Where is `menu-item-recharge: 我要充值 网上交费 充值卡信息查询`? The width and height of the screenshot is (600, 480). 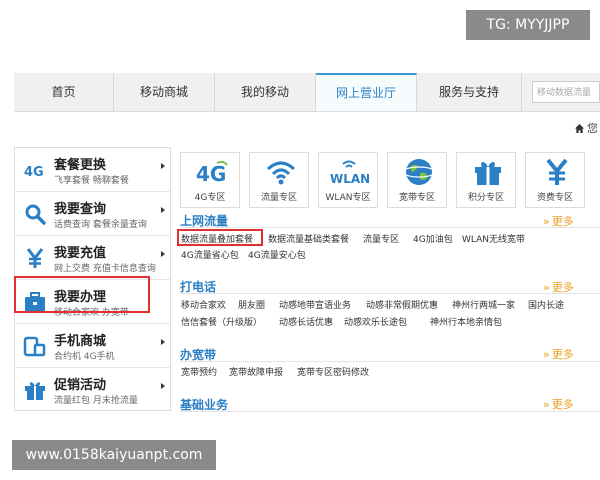
menu-item-recharge: 我要充值 网上交费 充值卡信息查询 is located at coordinates (92, 258).